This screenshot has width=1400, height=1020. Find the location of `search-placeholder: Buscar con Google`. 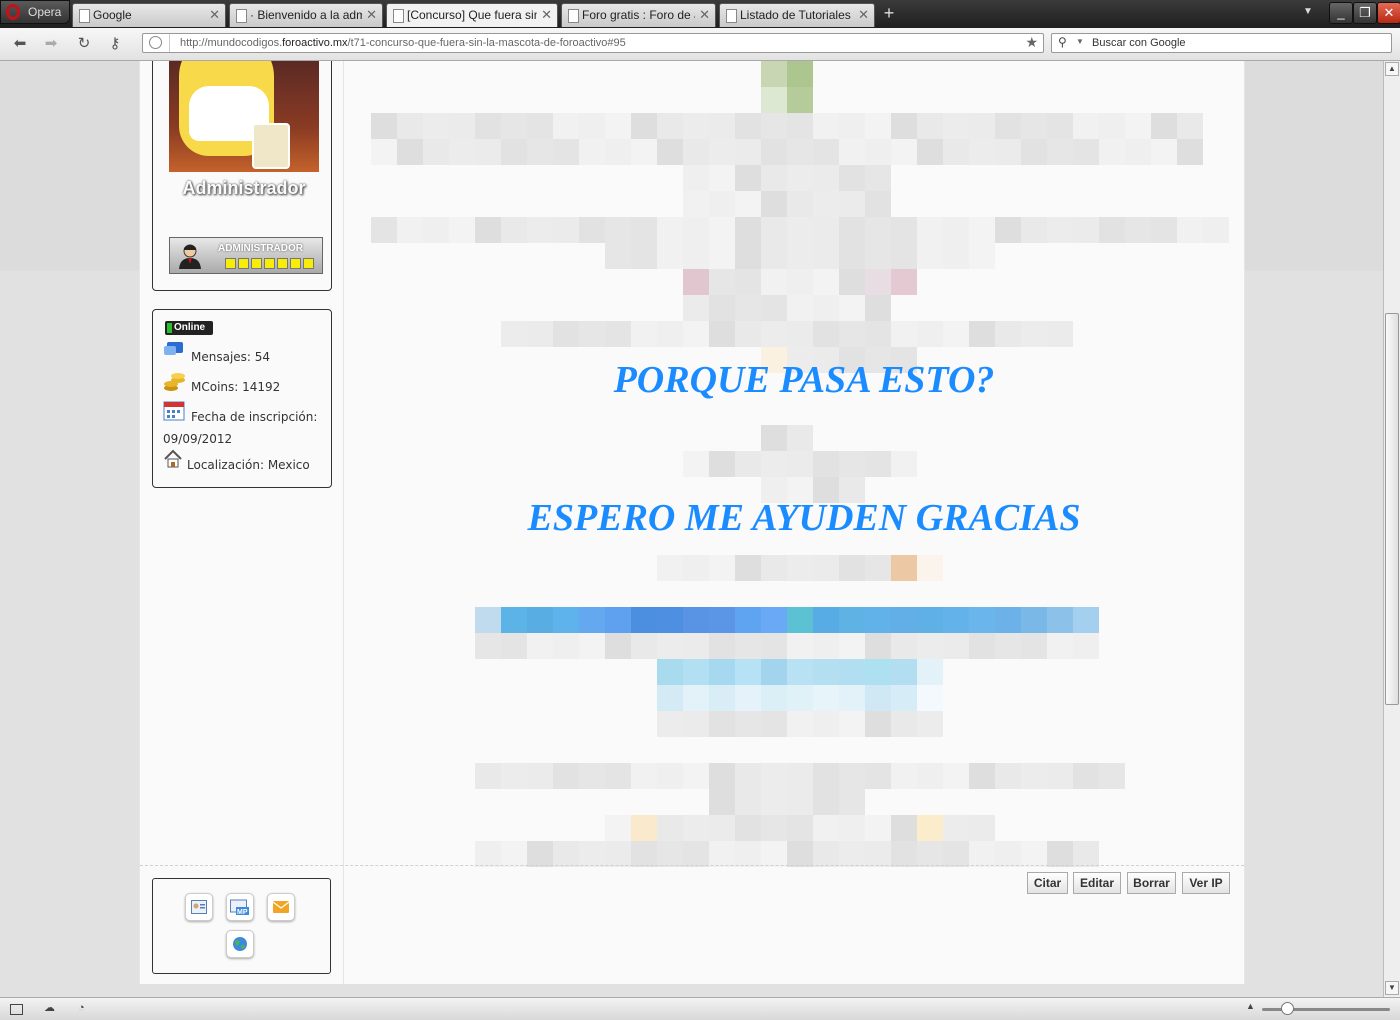

search-placeholder: Buscar con Google is located at coordinates (1139, 43).